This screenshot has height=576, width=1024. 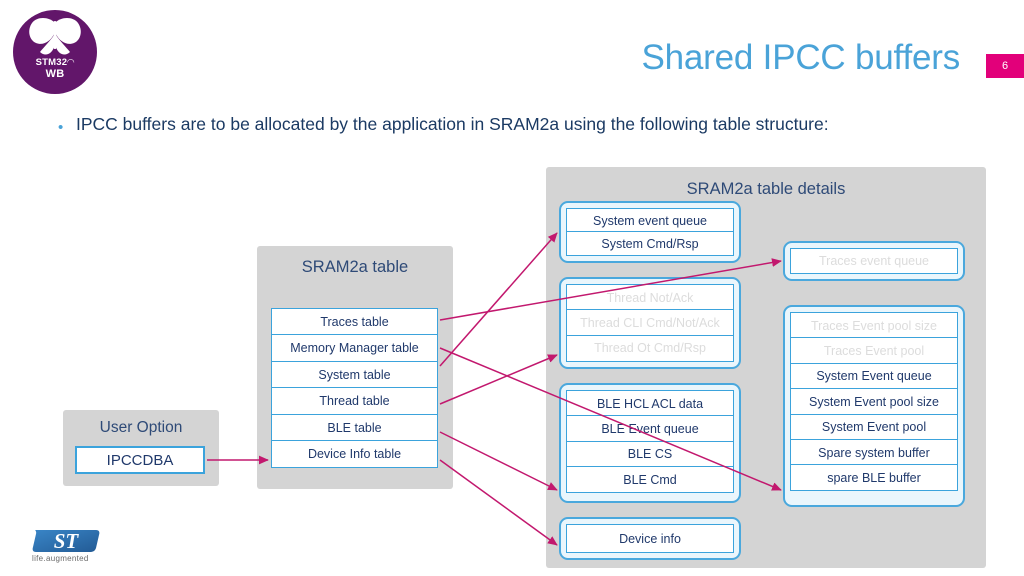 What do you see at coordinates (354, 427) in the screenshot?
I see `table-row: BLE table` at bounding box center [354, 427].